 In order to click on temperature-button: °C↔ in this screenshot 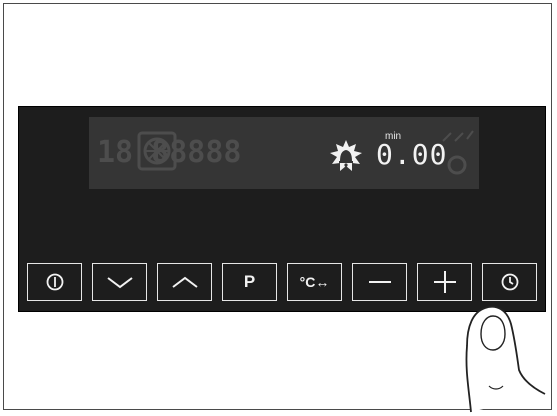, I will do `click(314, 282)`.